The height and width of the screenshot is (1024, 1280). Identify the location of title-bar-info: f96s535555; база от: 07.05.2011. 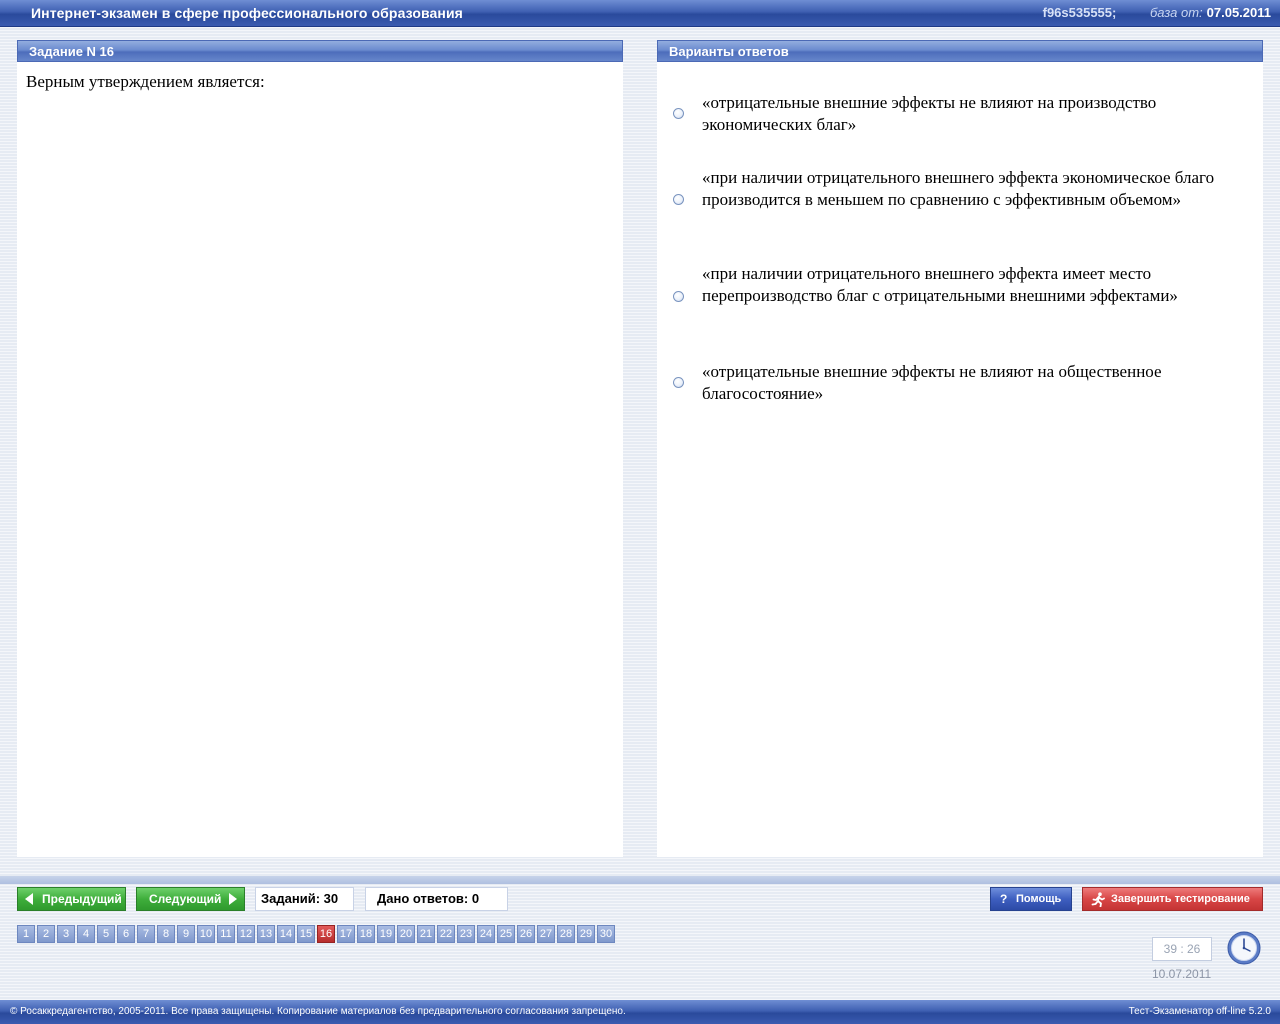
(1157, 12).